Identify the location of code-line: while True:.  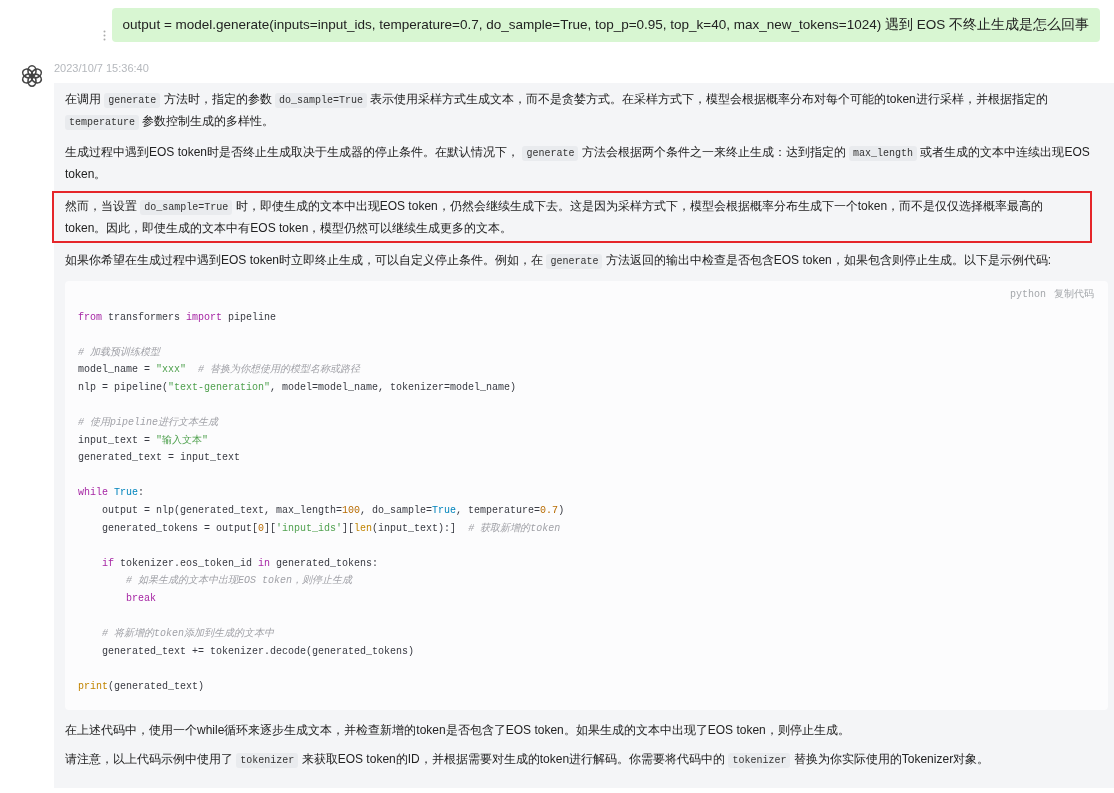
(111, 493).